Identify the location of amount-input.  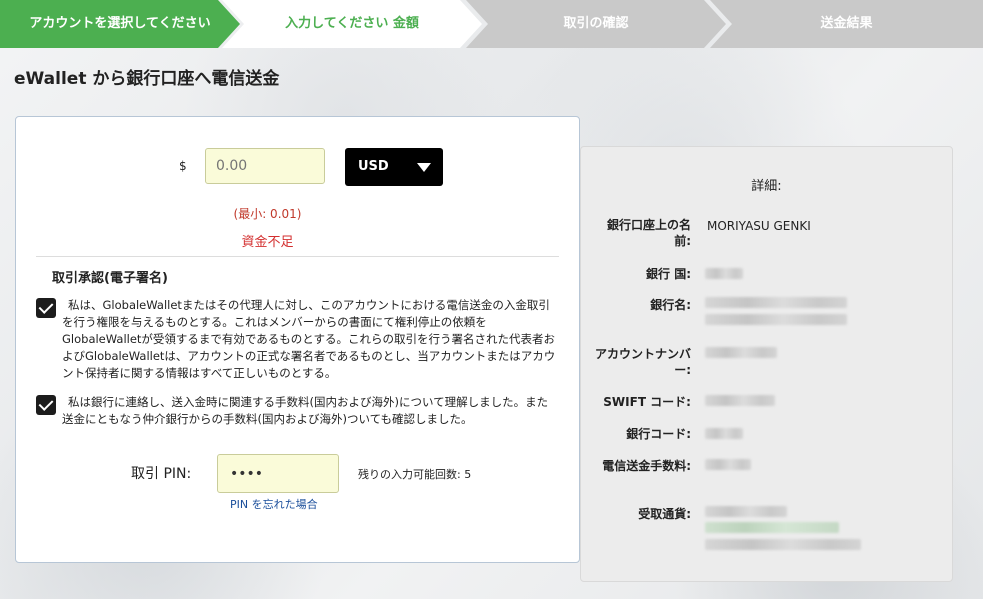
(265, 166).